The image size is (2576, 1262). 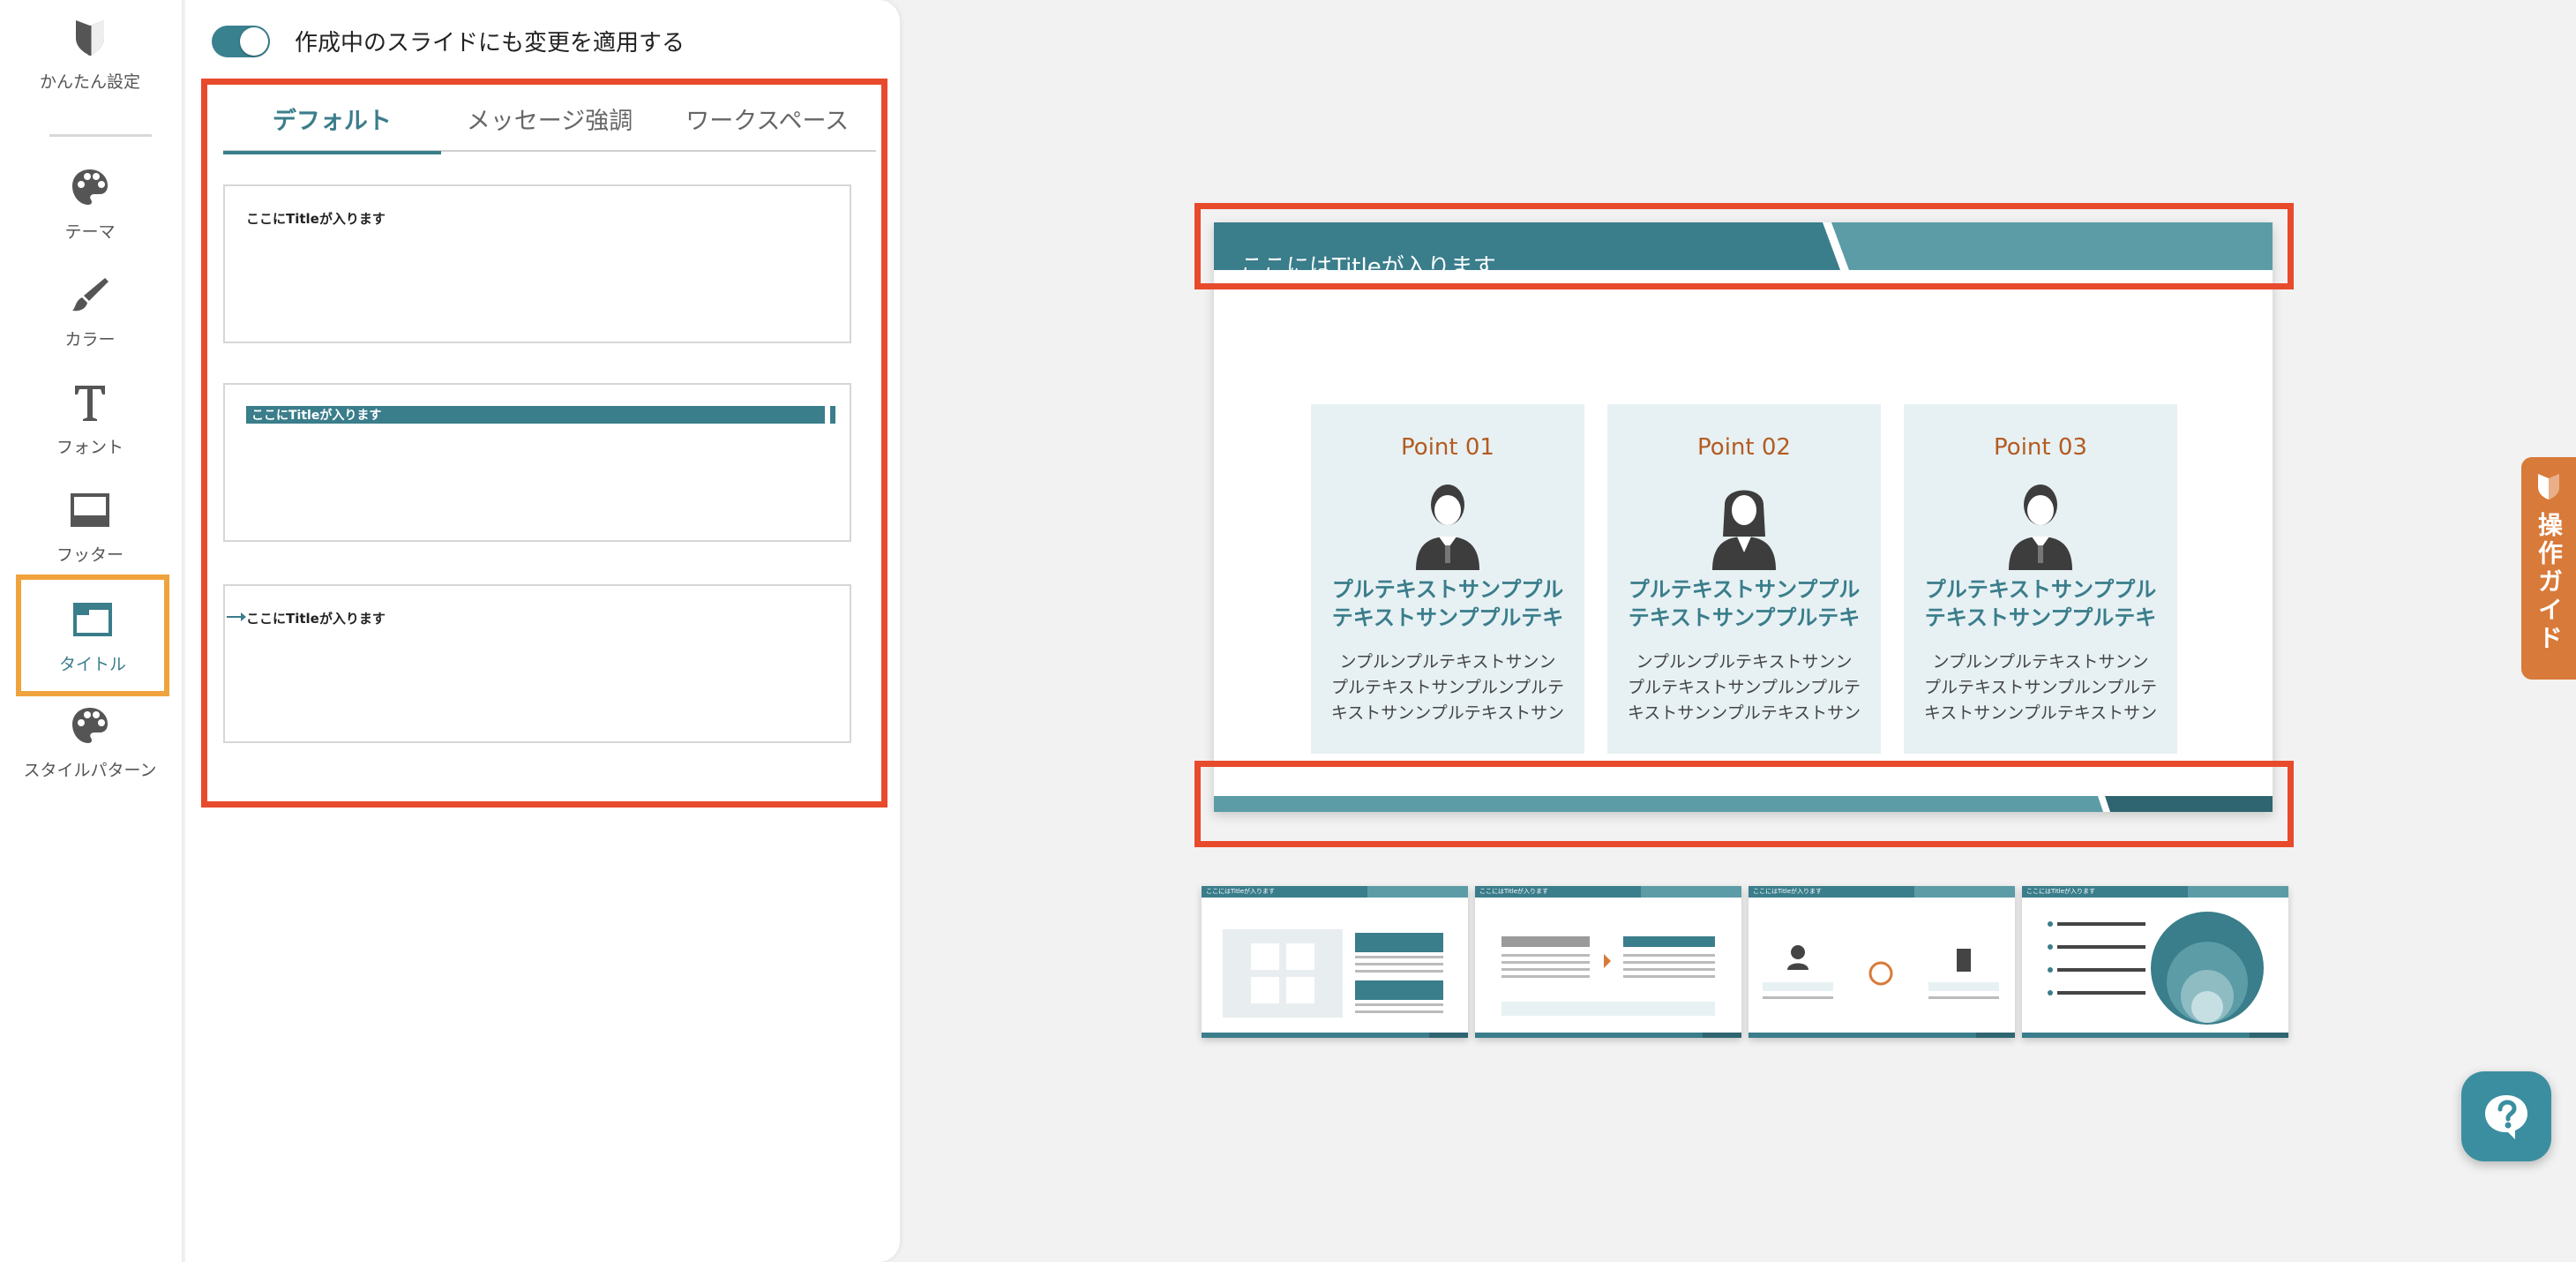 What do you see at coordinates (1744, 246) in the screenshot?
I see `title-area-highlight` at bounding box center [1744, 246].